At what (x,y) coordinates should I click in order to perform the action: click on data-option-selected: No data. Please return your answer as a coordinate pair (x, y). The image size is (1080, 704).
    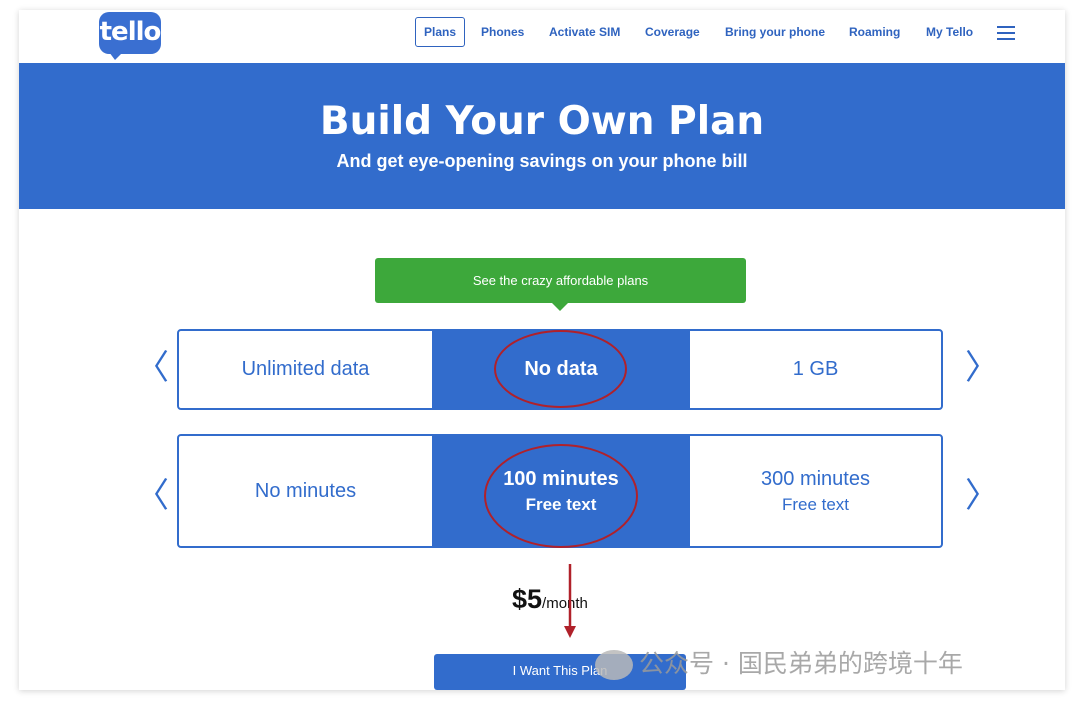
    Looking at the image, I should click on (561, 369).